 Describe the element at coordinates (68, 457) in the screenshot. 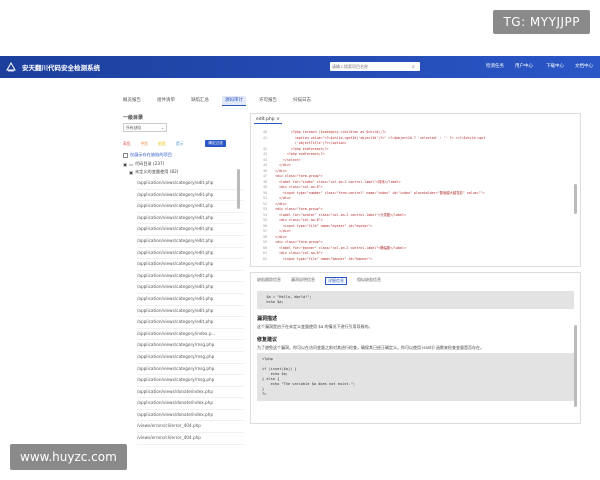

I see `watermark-bottom: www.huyzc.com` at that location.